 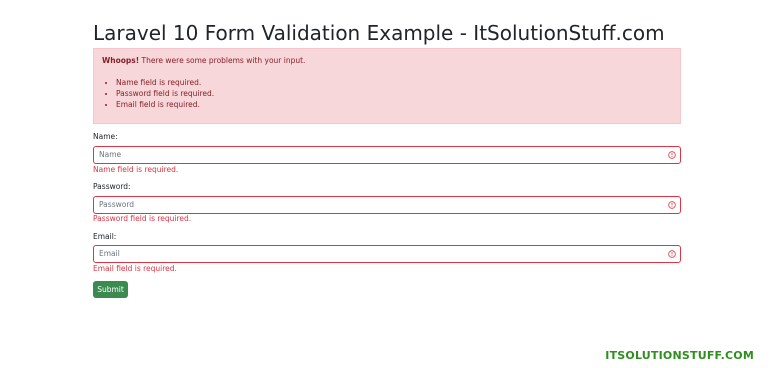 I want to click on alert-error-item: Name field is required., so click(x=165, y=82).